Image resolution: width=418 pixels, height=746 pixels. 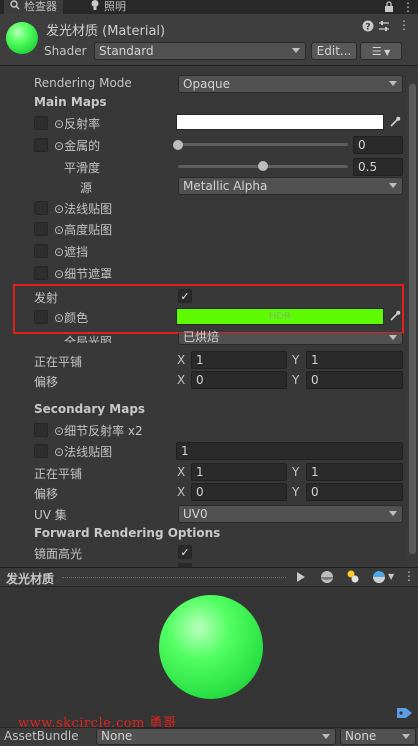 I want to click on preset-icon, so click(x=384, y=27).